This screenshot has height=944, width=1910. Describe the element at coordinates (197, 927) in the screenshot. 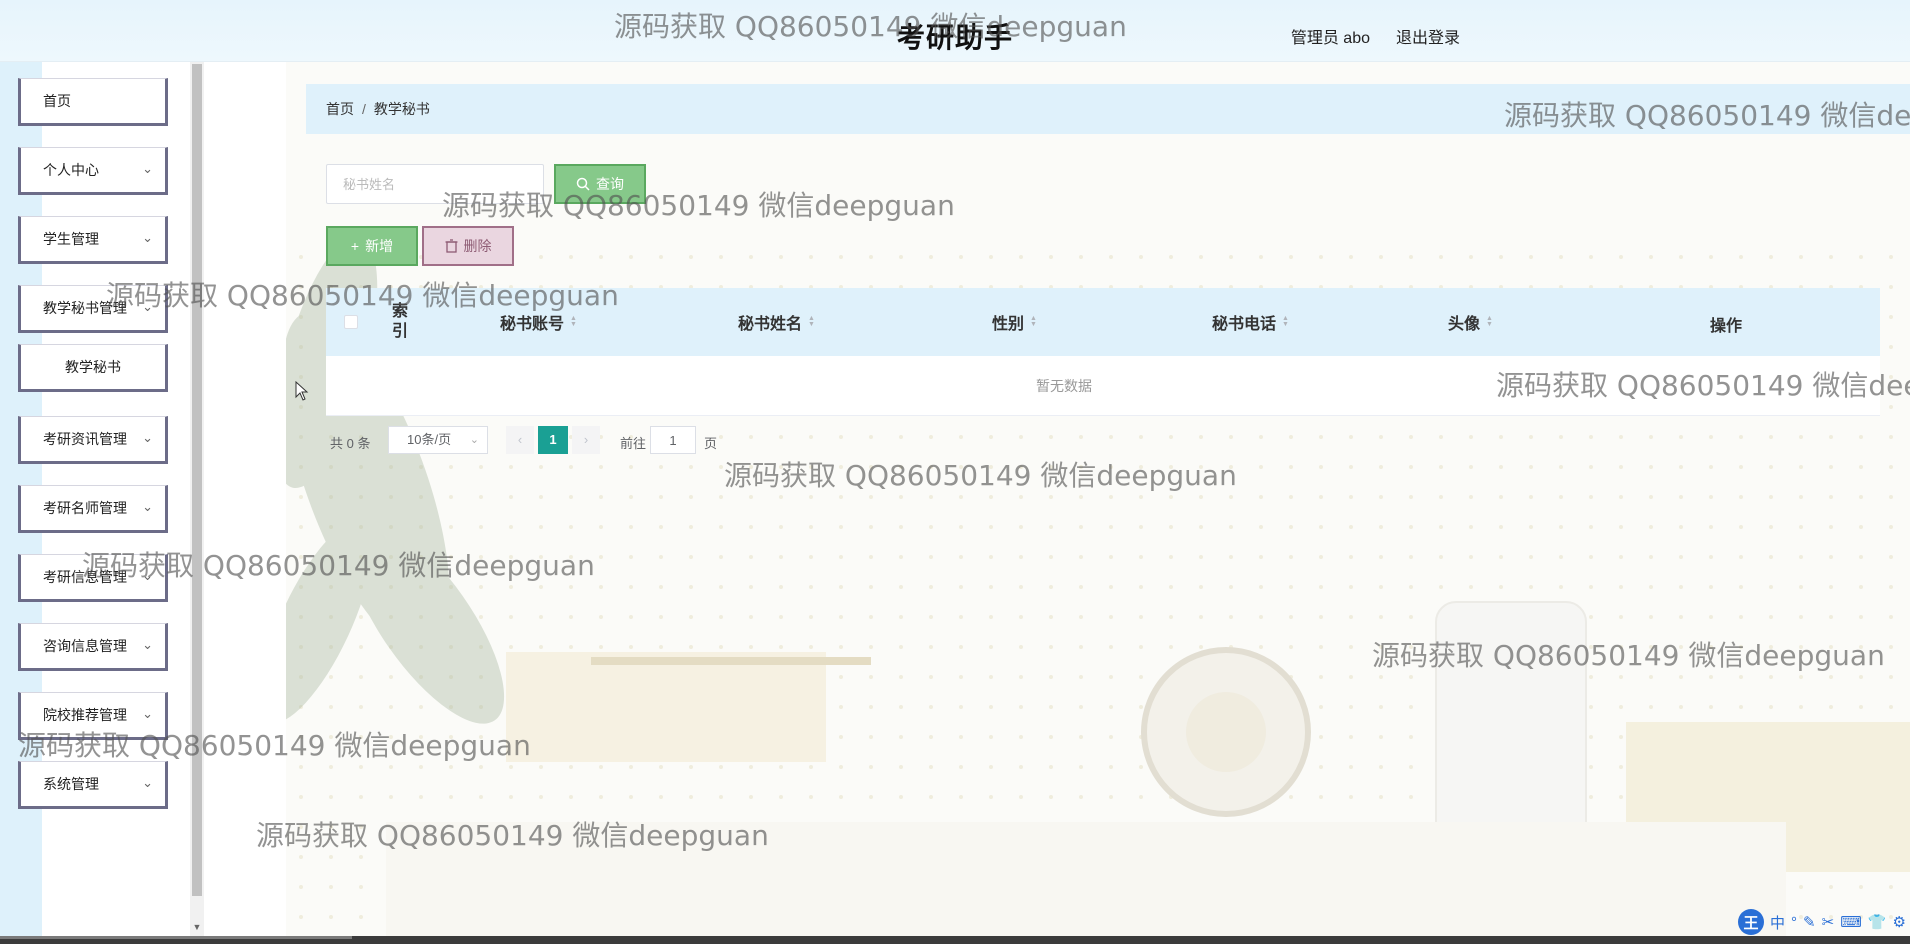

I see `scroll-down-arrow-icon: ▼` at that location.